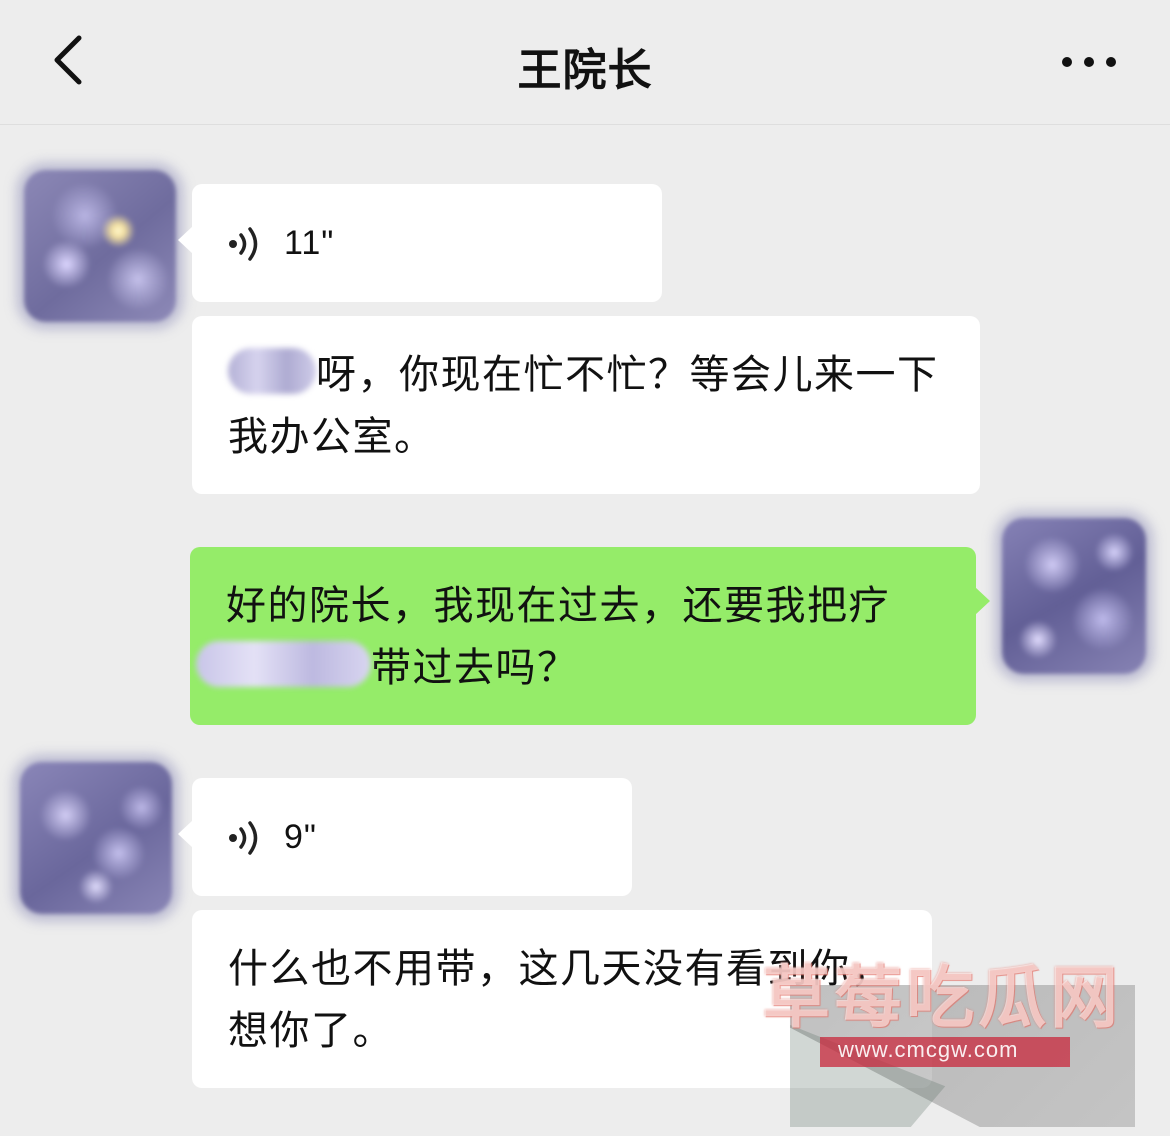 The image size is (1170, 1136). I want to click on watermark-url: www.cmcgw.com, so click(928, 1049).